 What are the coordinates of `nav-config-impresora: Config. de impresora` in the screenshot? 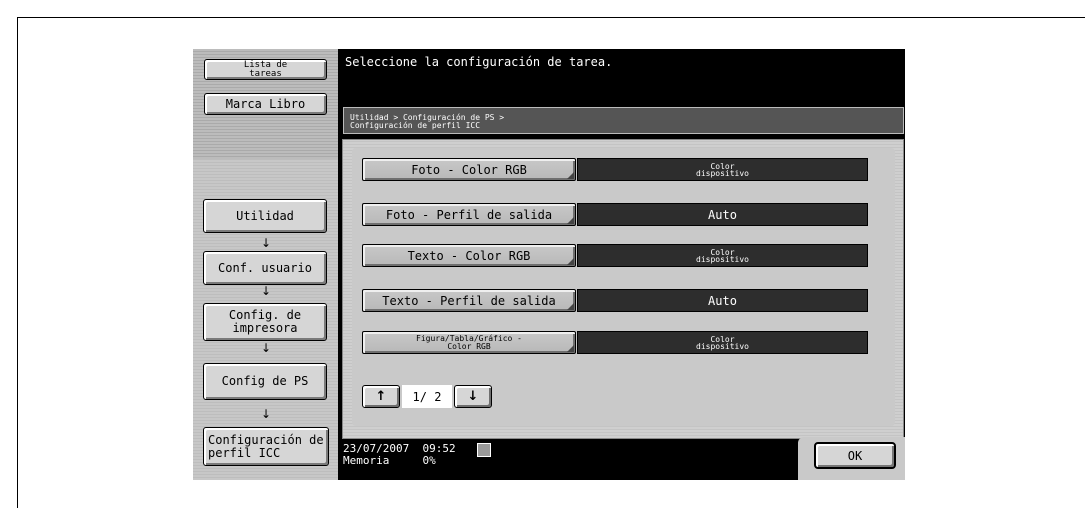 It's located at (265, 322).